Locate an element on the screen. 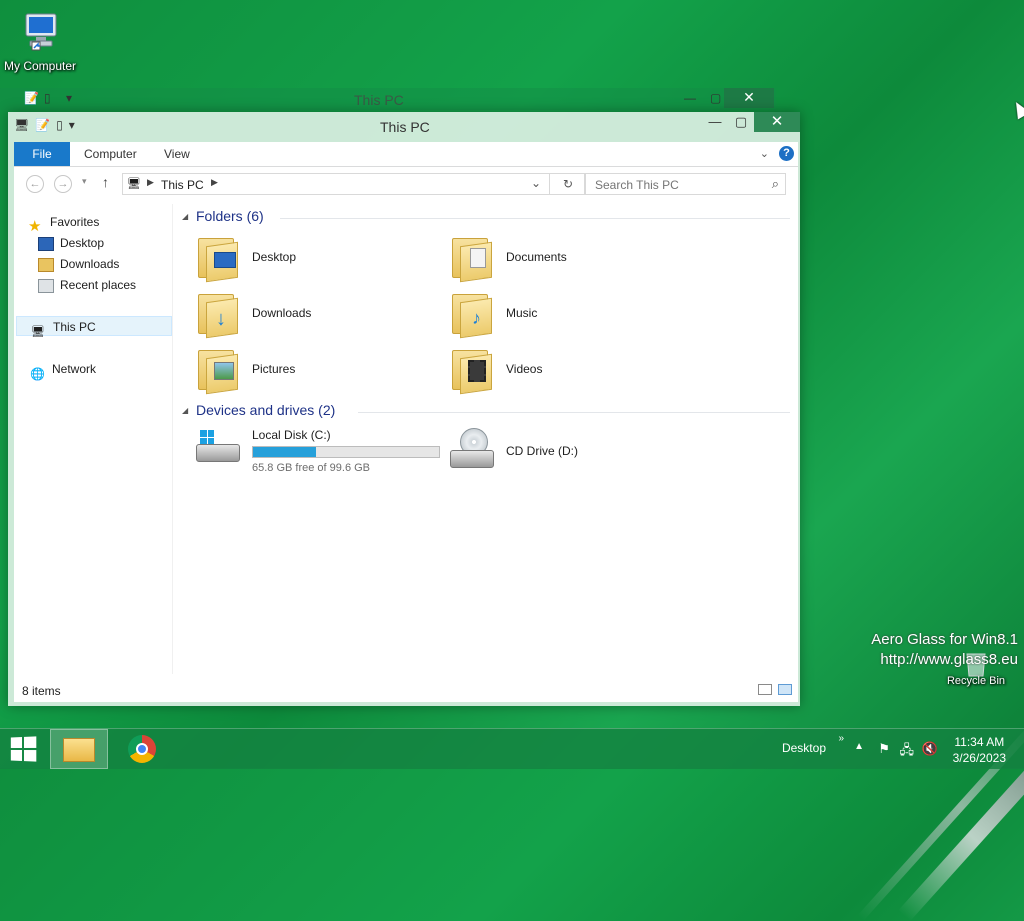 The width and height of the screenshot is (1024, 921). taskbar-chrome is located at coordinates (143, 749).